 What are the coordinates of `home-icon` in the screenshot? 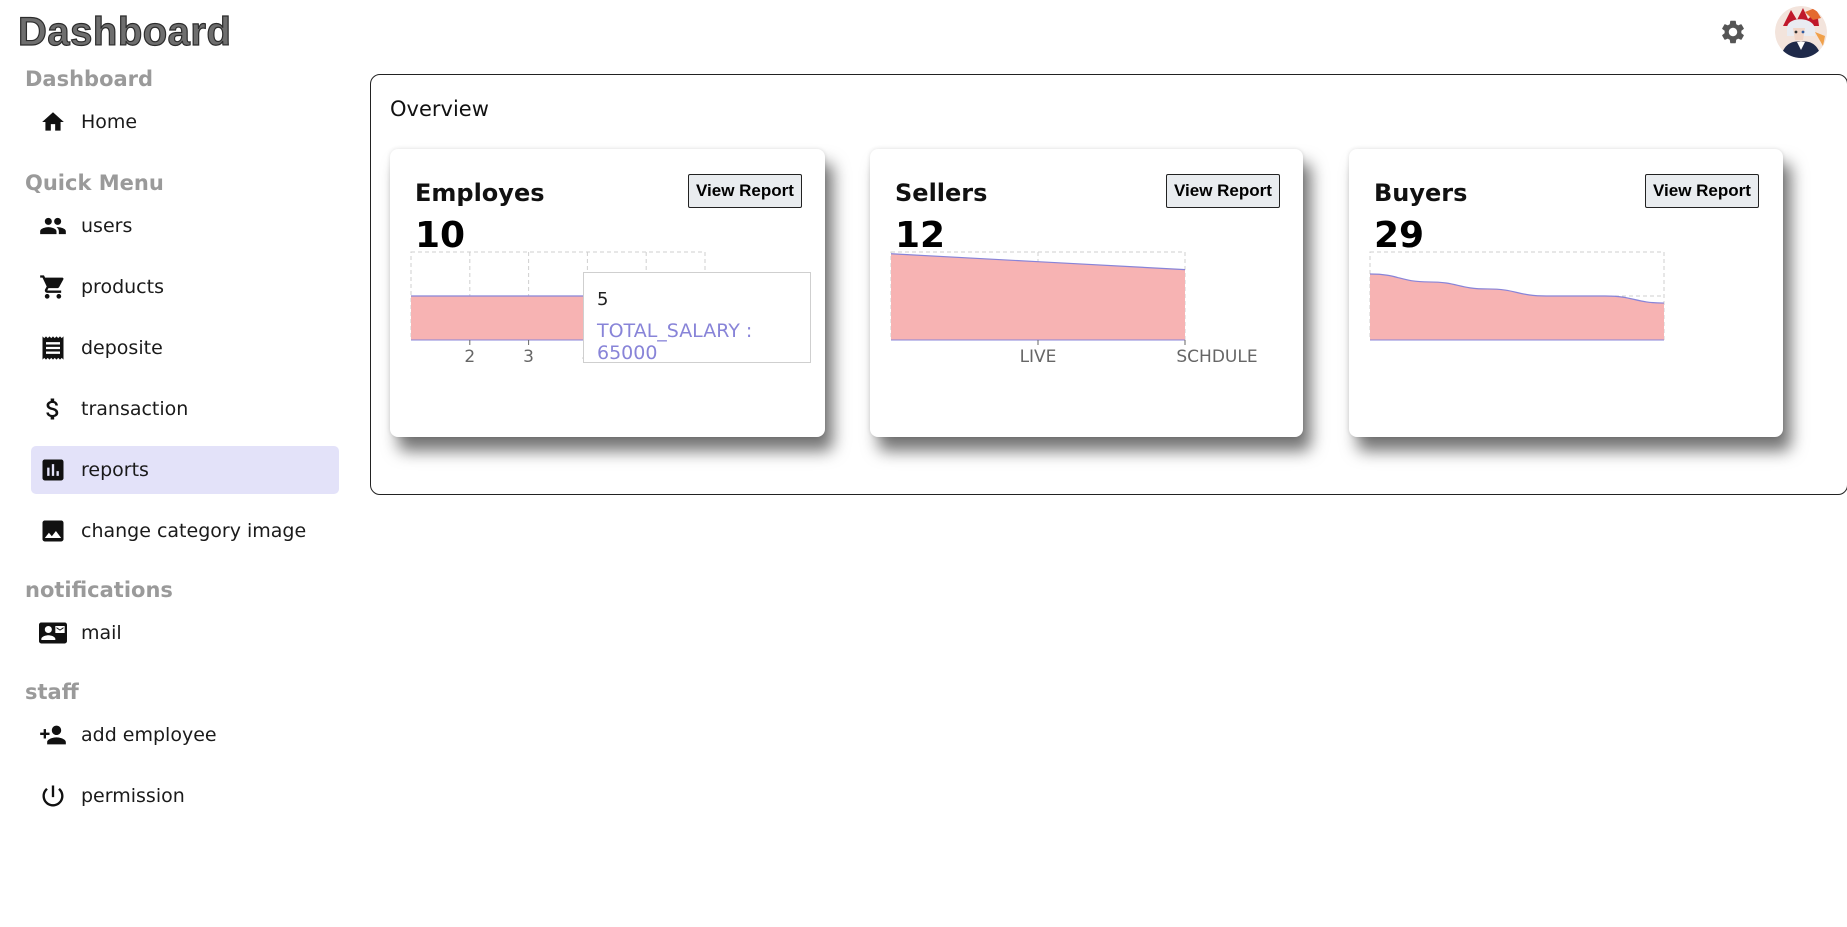 It's located at (53, 122).